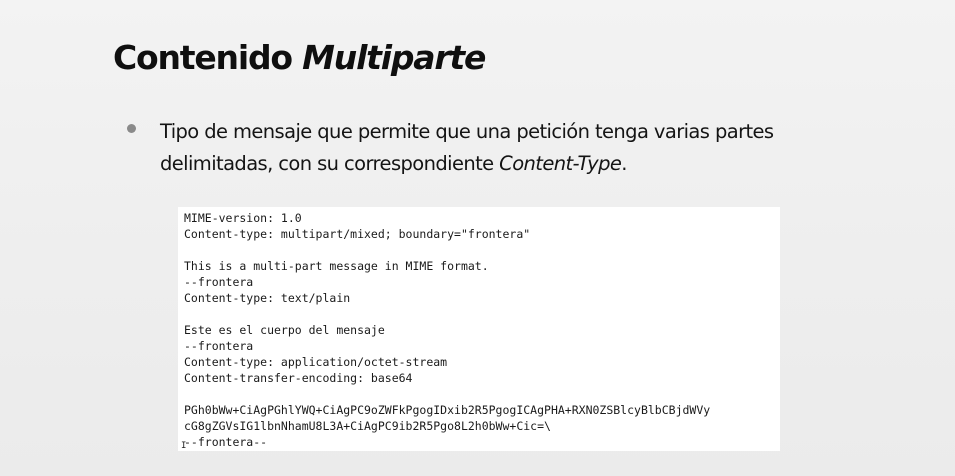 The image size is (955, 476). Describe the element at coordinates (299, 57) in the screenshot. I see `slide-title: Contenido Multiparte` at that location.